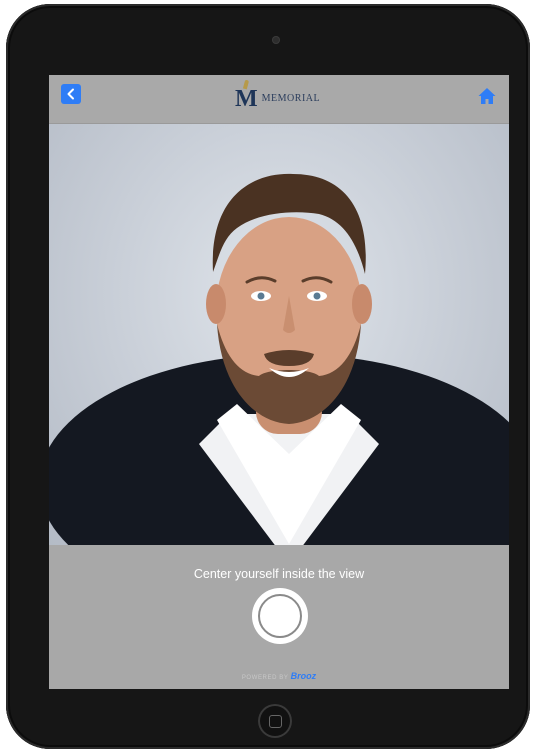 Image resolution: width=536 pixels, height=753 pixels. What do you see at coordinates (291, 98) in the screenshot?
I see `brand-name: MEMORIAL` at bounding box center [291, 98].